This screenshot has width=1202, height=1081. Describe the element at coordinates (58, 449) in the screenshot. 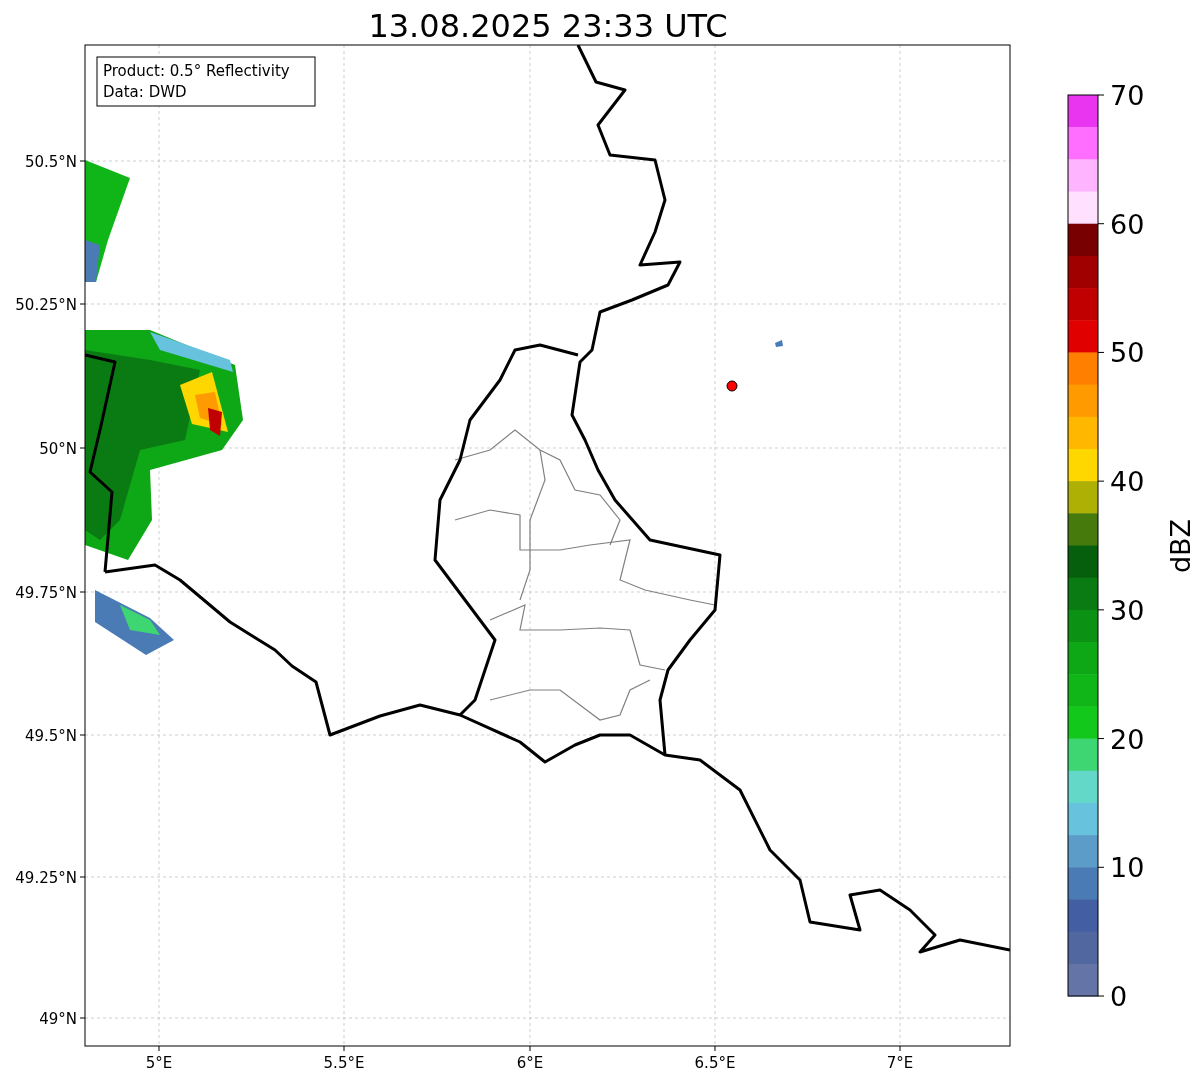

I see `latitude-label: 50°N` at that location.